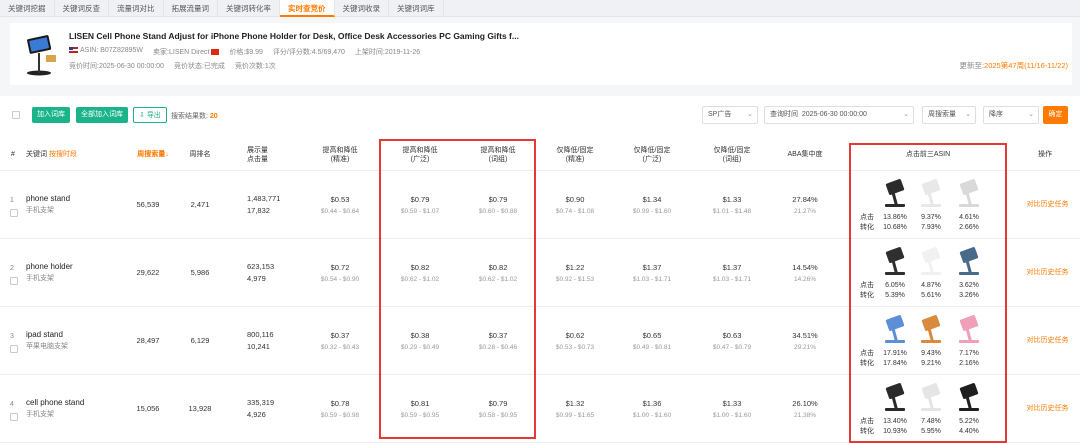 The width and height of the screenshot is (1080, 443). I want to click on ad-type-select: SP广告 ⌄, so click(730, 115).